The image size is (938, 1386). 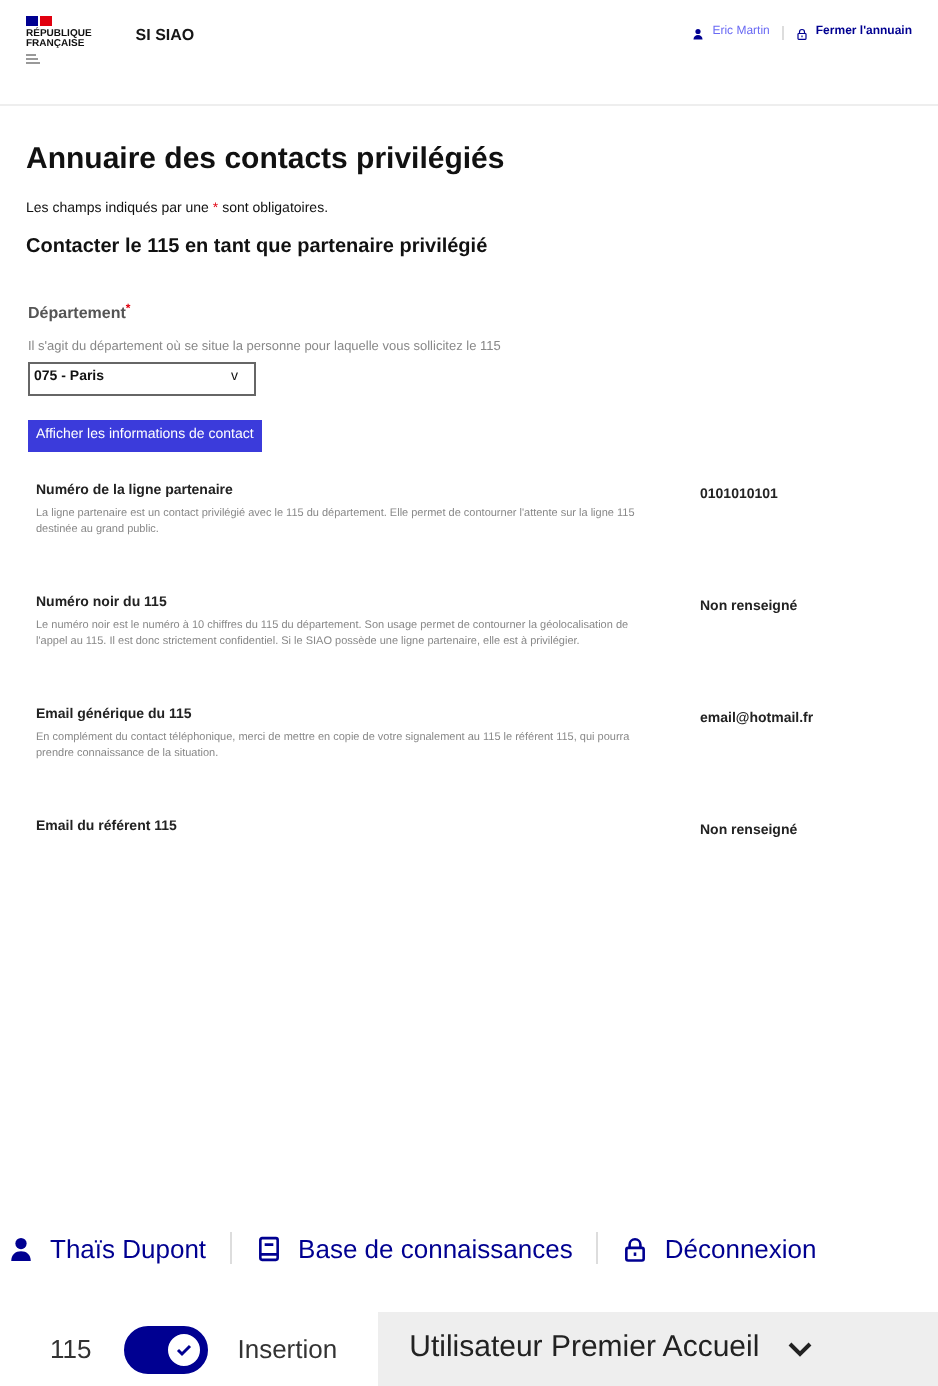 What do you see at coordinates (107, 1248) in the screenshot?
I see `profile-link: Thaïs Dupont` at bounding box center [107, 1248].